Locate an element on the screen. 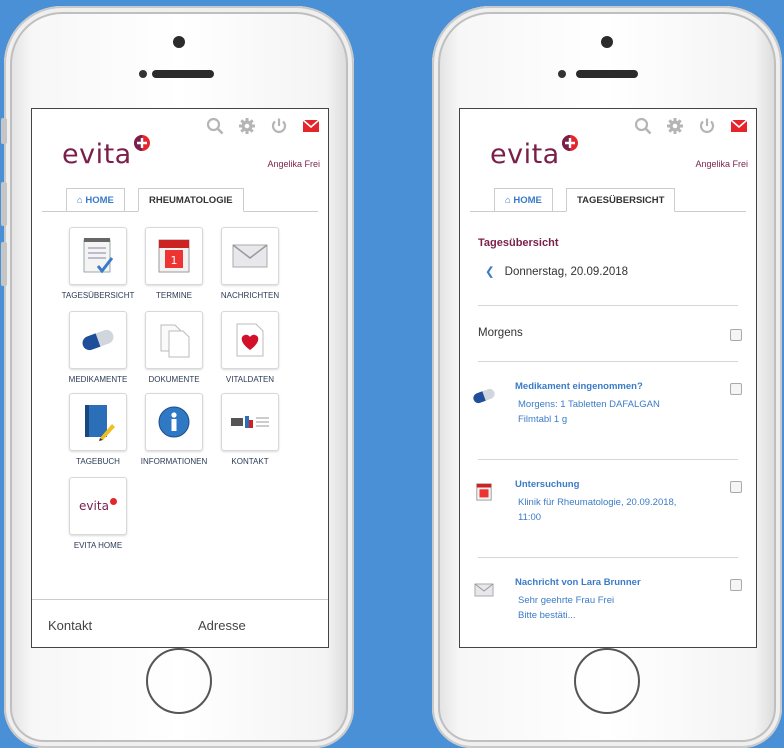 The image size is (784, 748). diary-icon is located at coordinates (98, 422).